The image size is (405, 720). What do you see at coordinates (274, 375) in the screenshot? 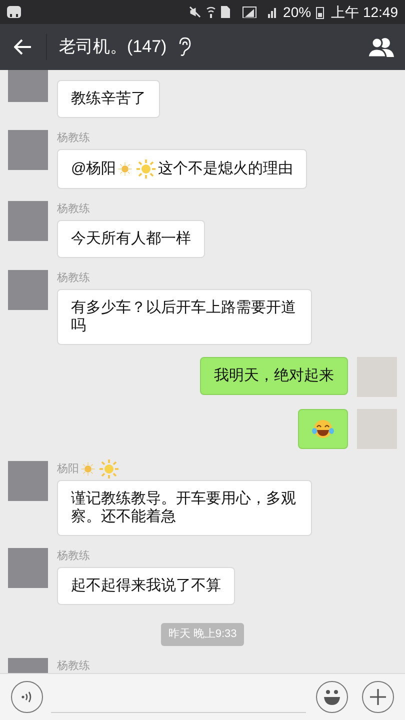
I see `message-text: 我明天，绝对起来` at bounding box center [274, 375].